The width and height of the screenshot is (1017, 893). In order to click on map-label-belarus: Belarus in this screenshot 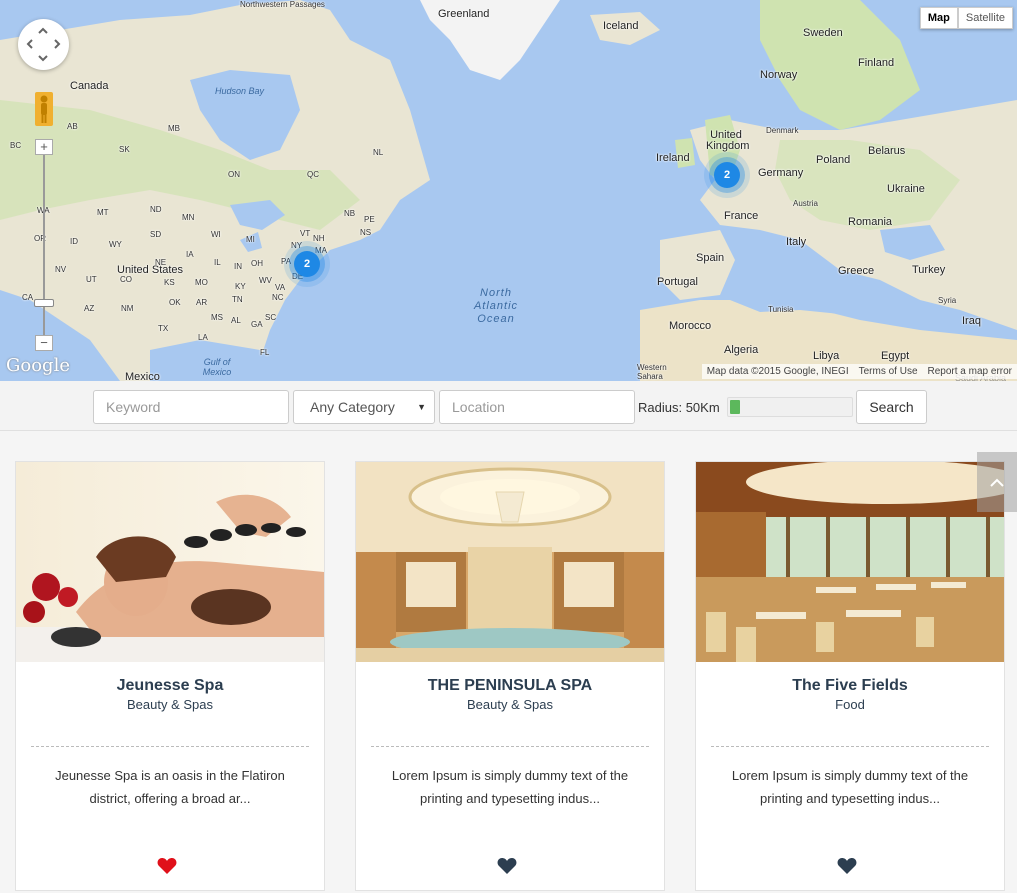, I will do `click(887, 151)`.